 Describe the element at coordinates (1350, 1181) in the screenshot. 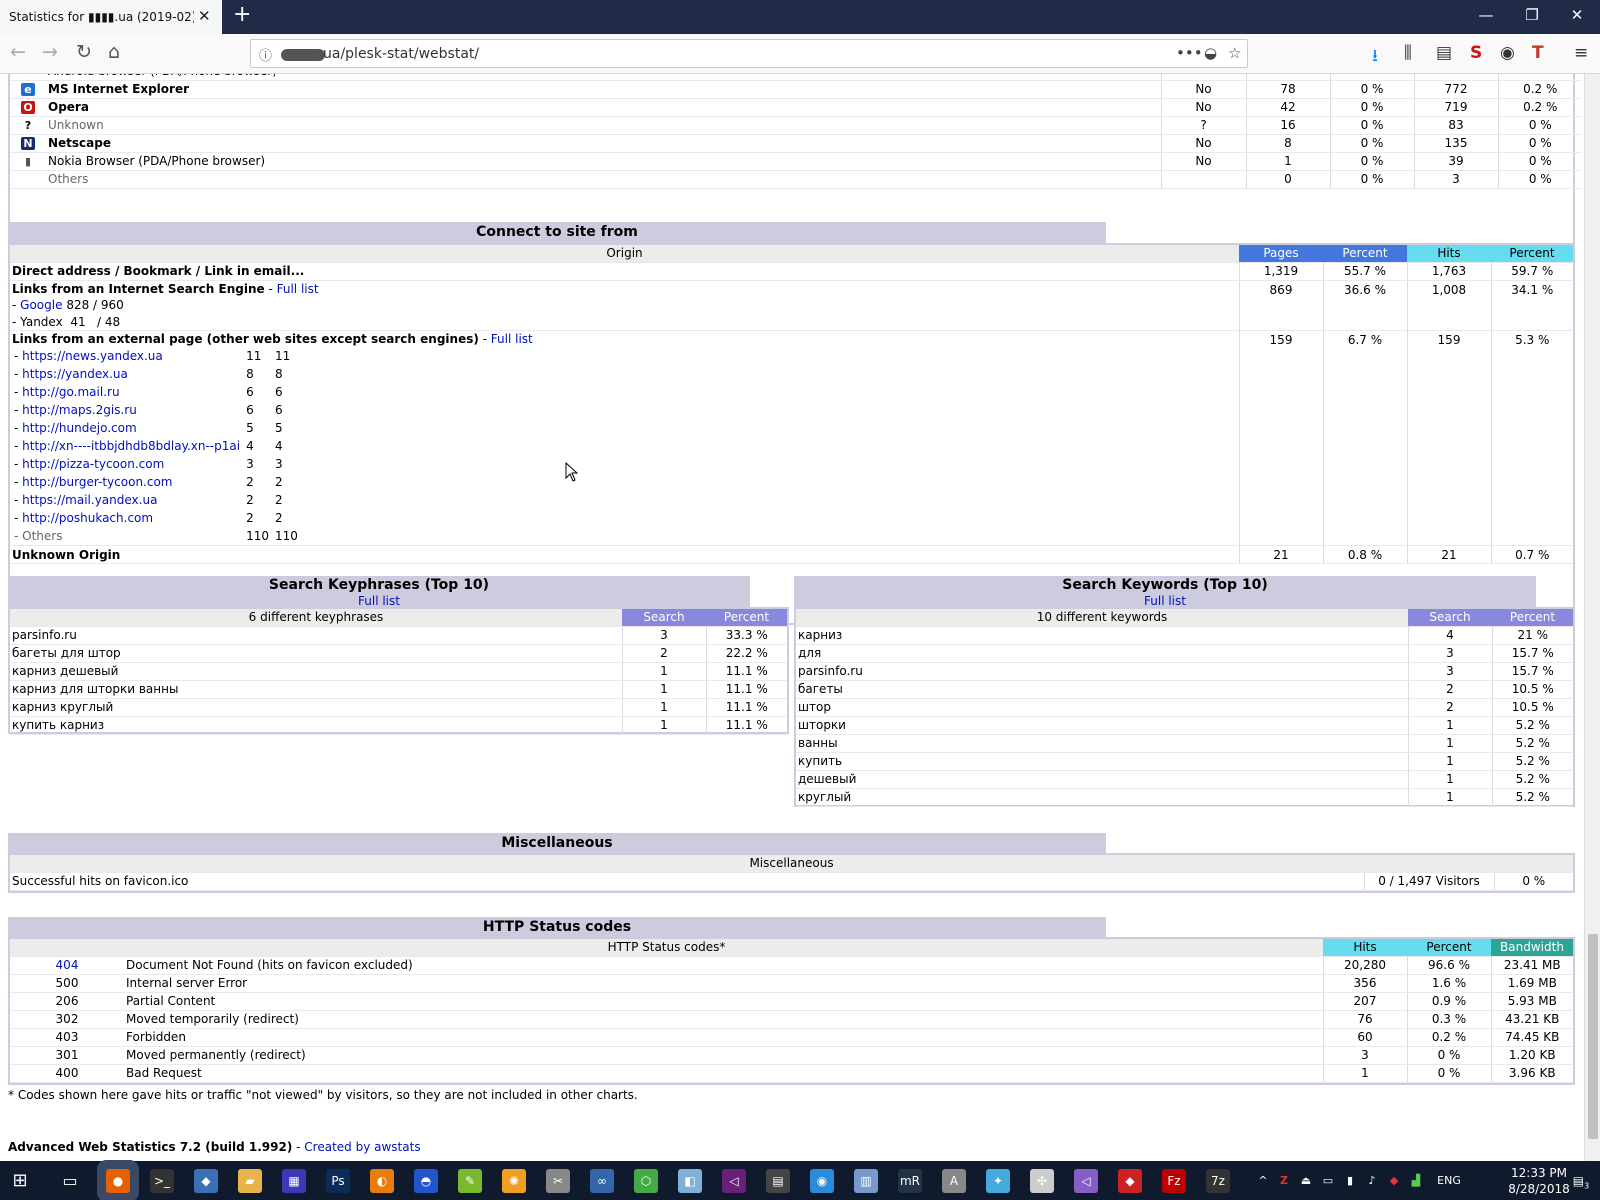

I see `tray-battery-icon: ▮` at that location.